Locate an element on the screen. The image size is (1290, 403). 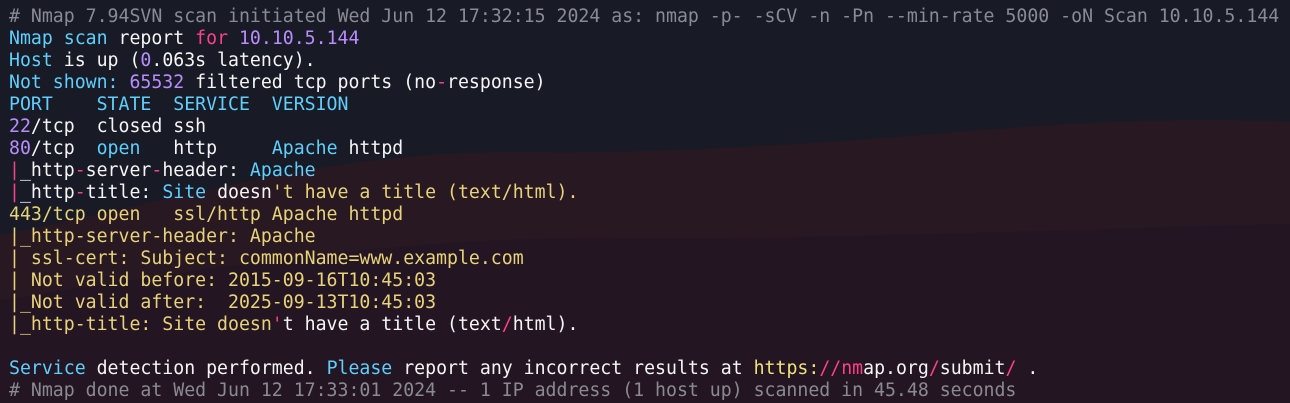
port-80-server-header: |_http-server-header: Apache is located at coordinates (649, 171).